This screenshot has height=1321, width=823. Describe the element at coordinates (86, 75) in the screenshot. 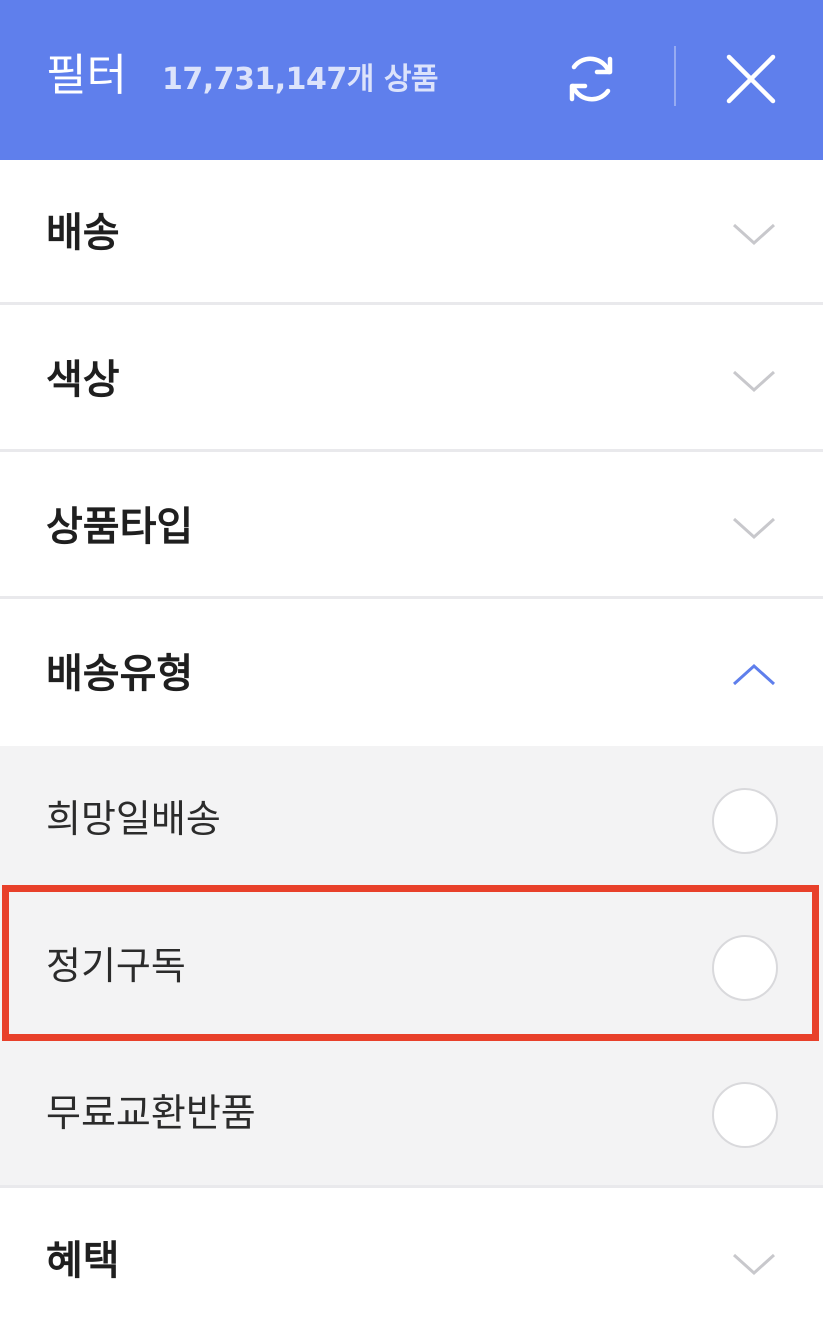

I see `header-title: 필터` at that location.